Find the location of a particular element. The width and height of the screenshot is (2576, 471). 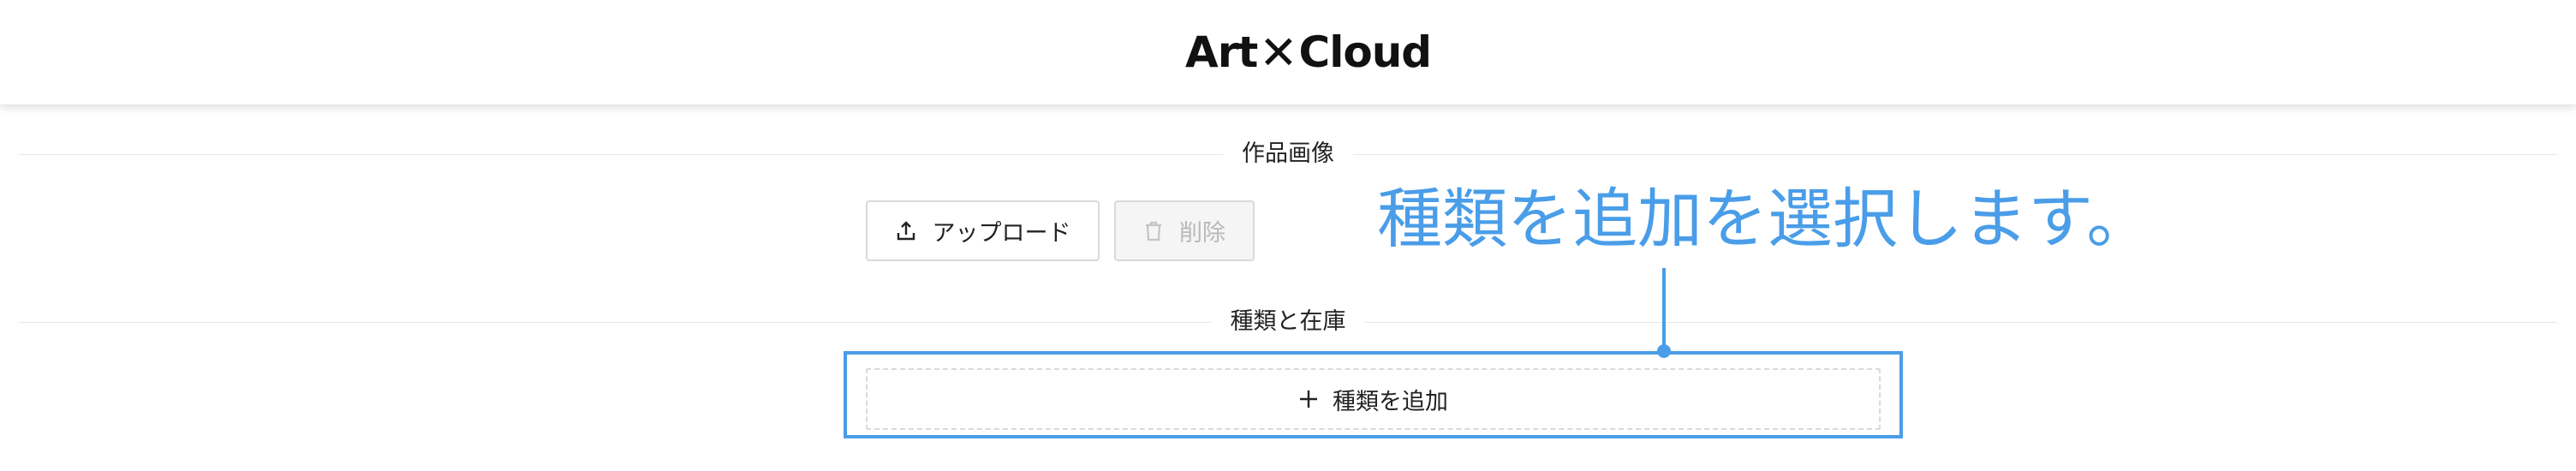

annotation-pointer-line is located at coordinates (1664, 309).